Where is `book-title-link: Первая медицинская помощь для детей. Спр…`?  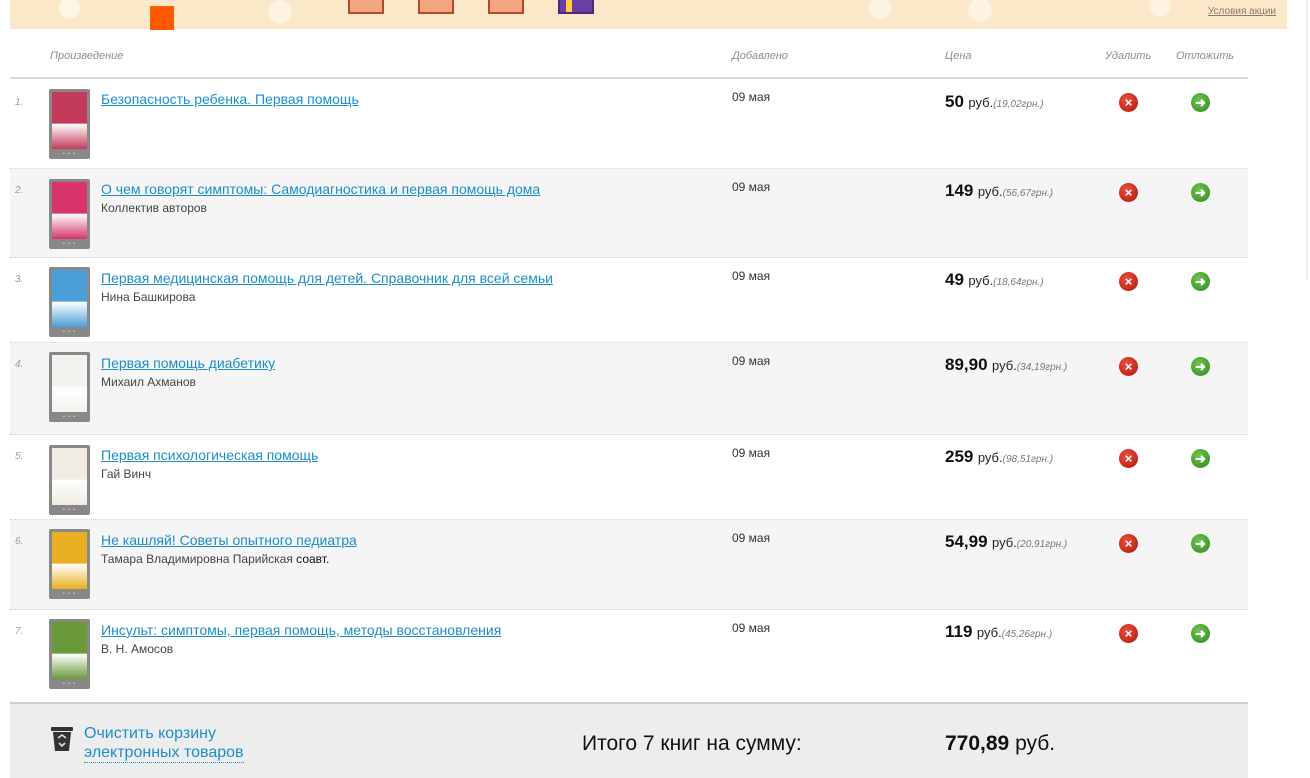
book-title-link: Первая медицинская помощь для детей. Спр… is located at coordinates (327, 278).